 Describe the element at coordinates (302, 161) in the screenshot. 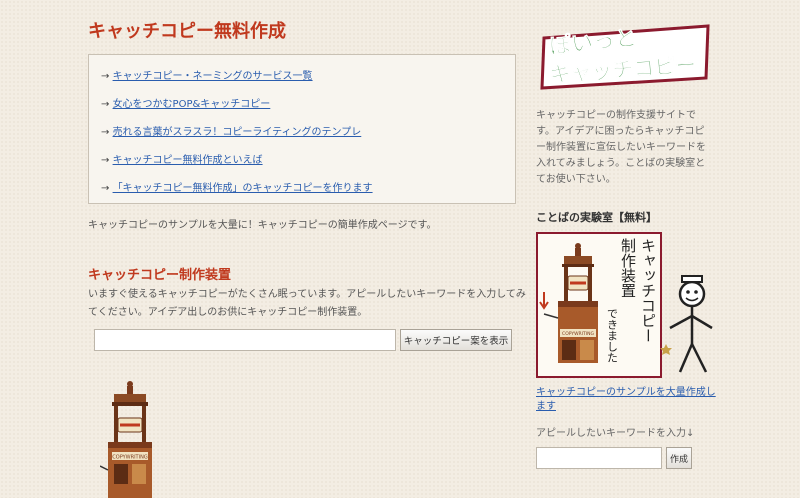

I see `related-link-item: → キャッチコピー無料作成といえば` at that location.